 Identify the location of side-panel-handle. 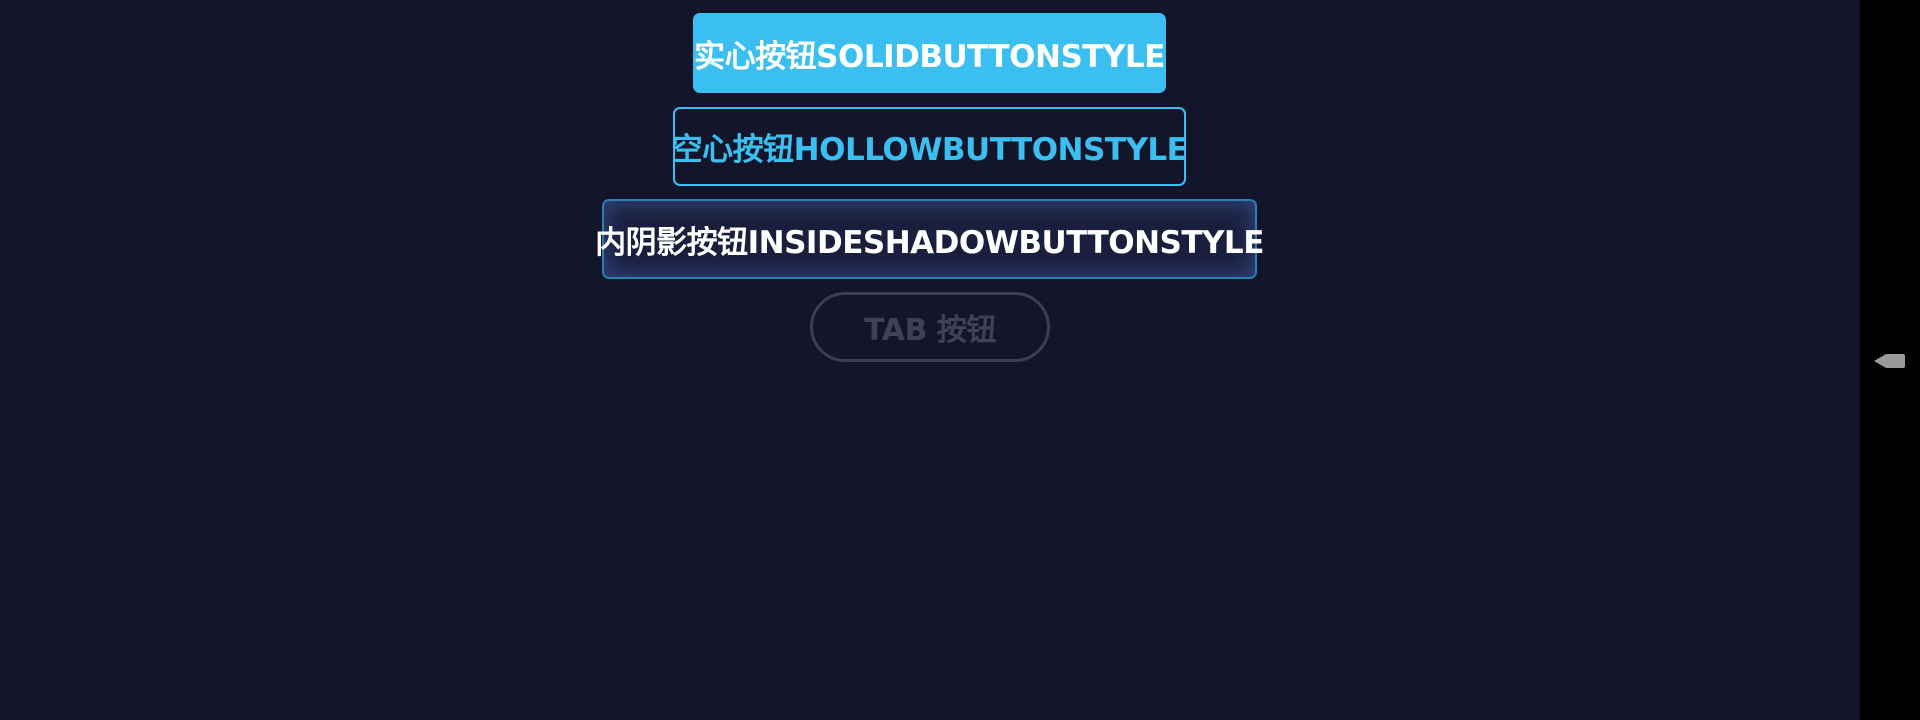
(1891, 361).